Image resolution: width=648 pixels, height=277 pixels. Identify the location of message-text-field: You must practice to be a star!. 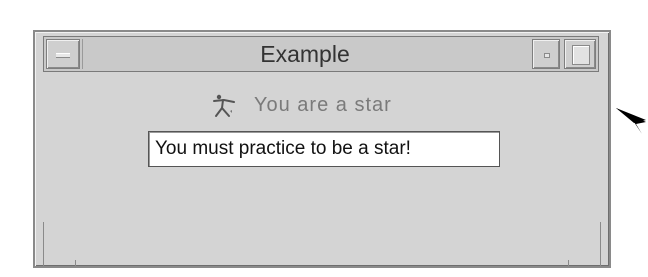
(324, 149).